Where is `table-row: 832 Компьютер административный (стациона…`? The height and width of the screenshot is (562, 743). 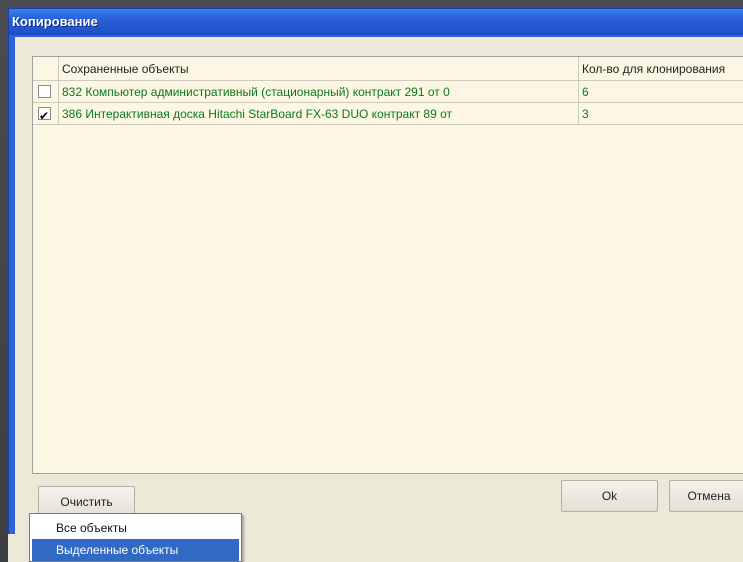
table-row: 832 Компьютер административный (стациона… is located at coordinates (388, 92).